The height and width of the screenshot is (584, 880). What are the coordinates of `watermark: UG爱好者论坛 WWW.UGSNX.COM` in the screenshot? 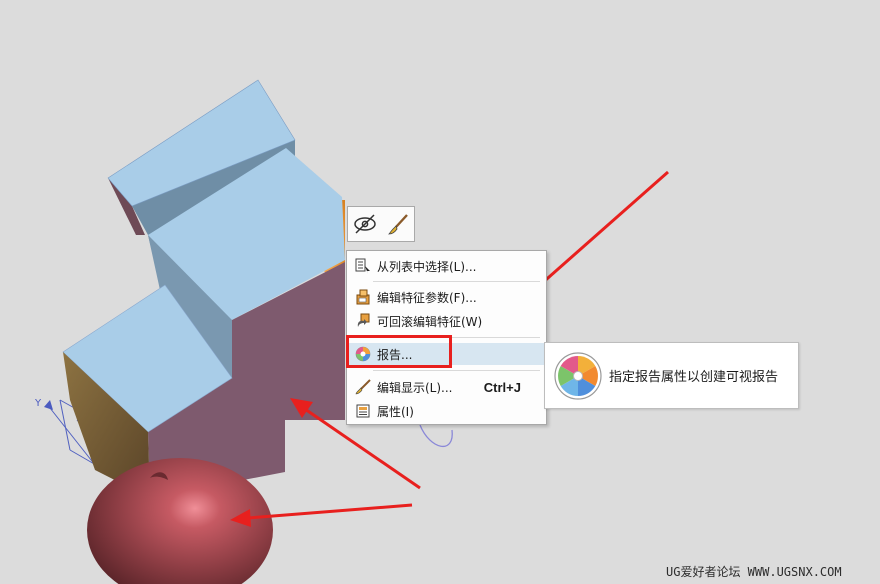 It's located at (754, 572).